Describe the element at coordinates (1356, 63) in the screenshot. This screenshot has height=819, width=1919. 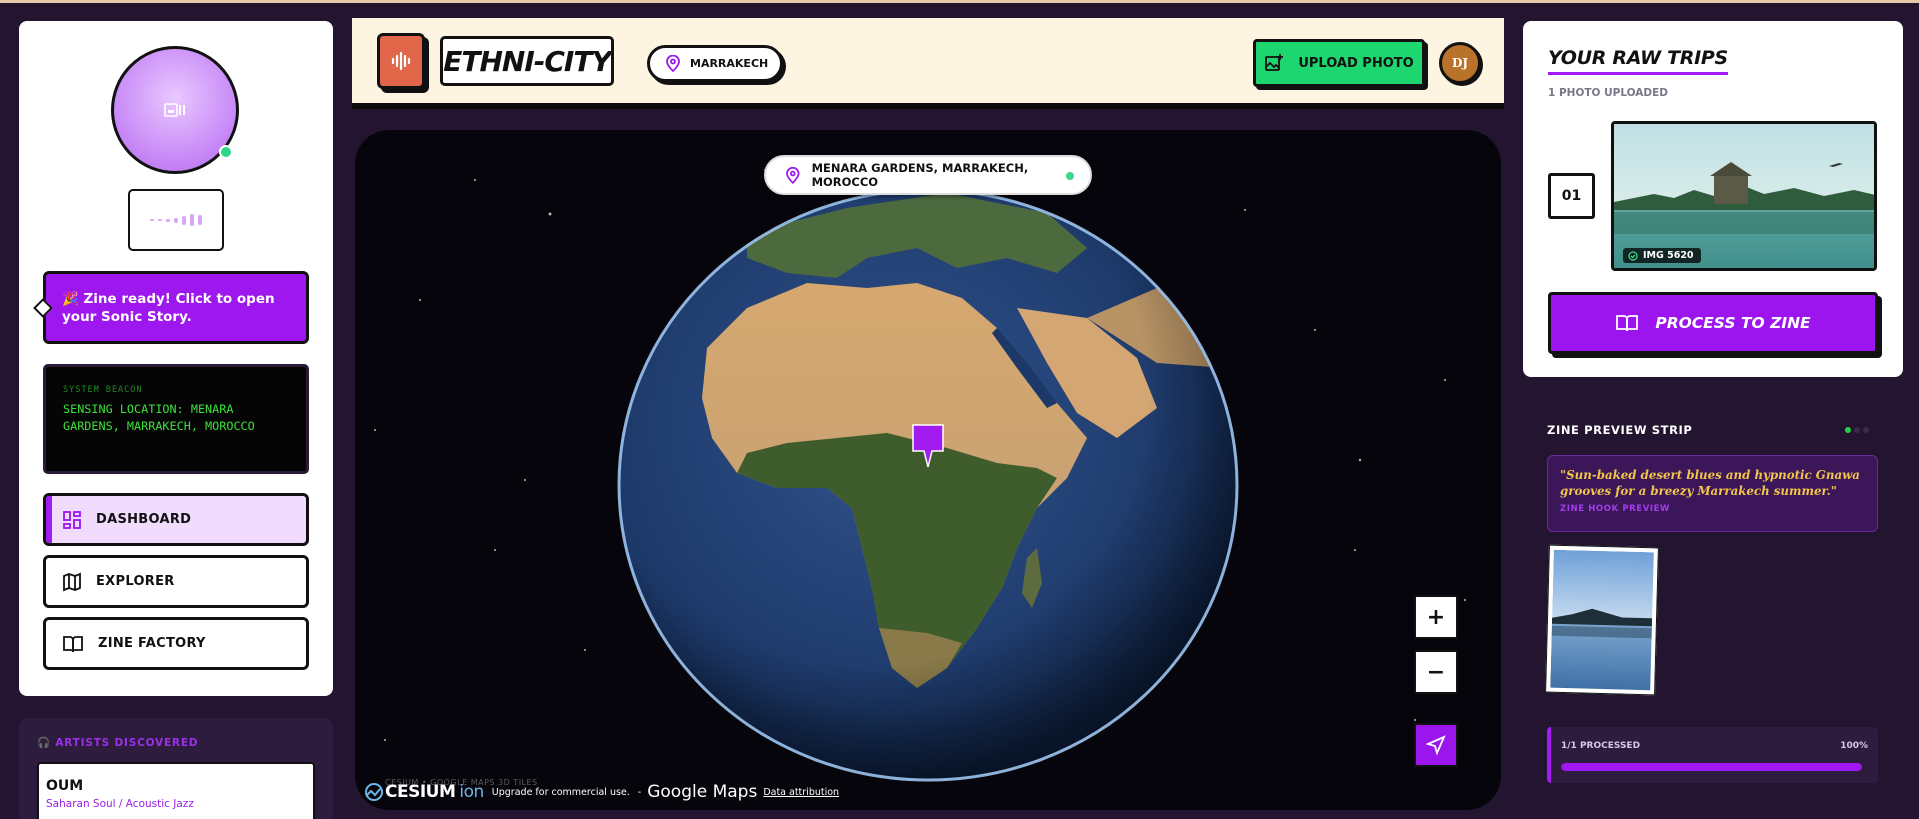
I see `upload-photo-label: UPLOAD PHOTO` at that location.